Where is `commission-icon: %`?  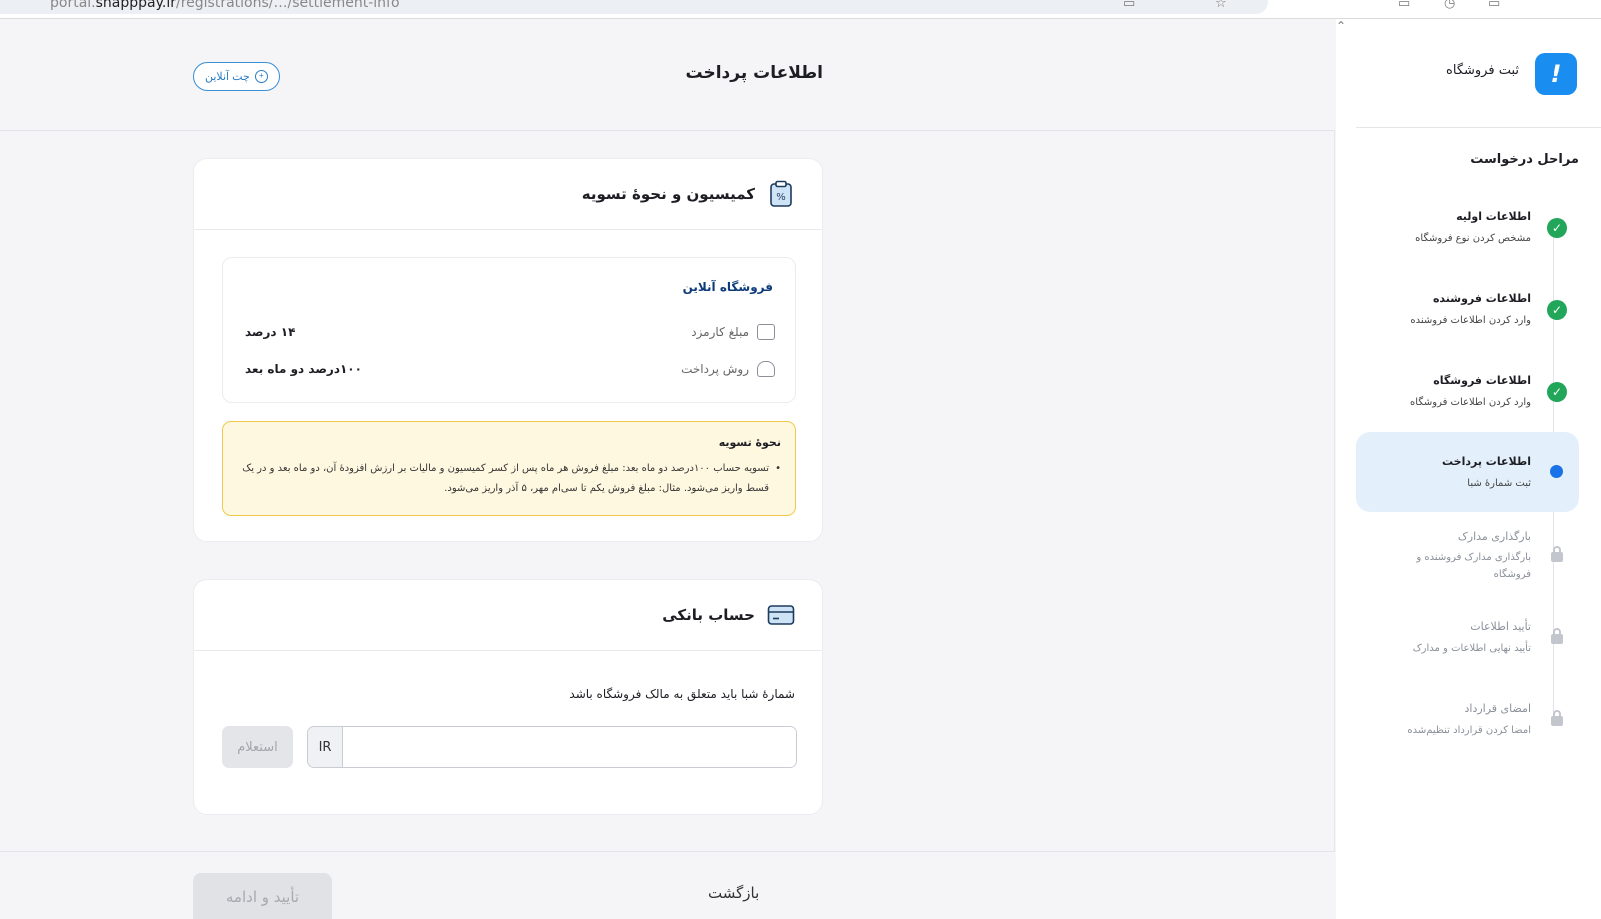
commission-icon: % is located at coordinates (781, 194).